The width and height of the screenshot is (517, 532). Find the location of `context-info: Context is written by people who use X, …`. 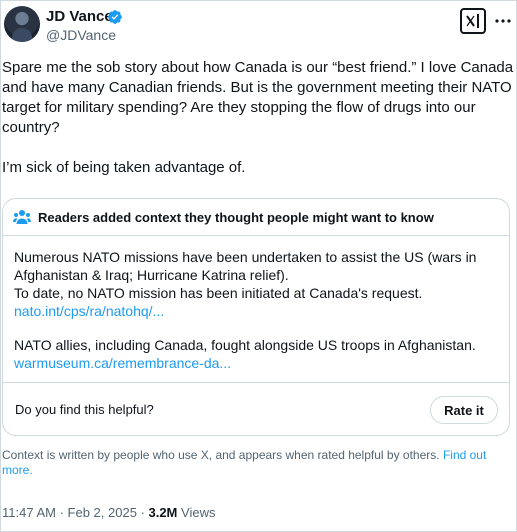

context-info: Context is written by people who use X, … is located at coordinates (252, 463).